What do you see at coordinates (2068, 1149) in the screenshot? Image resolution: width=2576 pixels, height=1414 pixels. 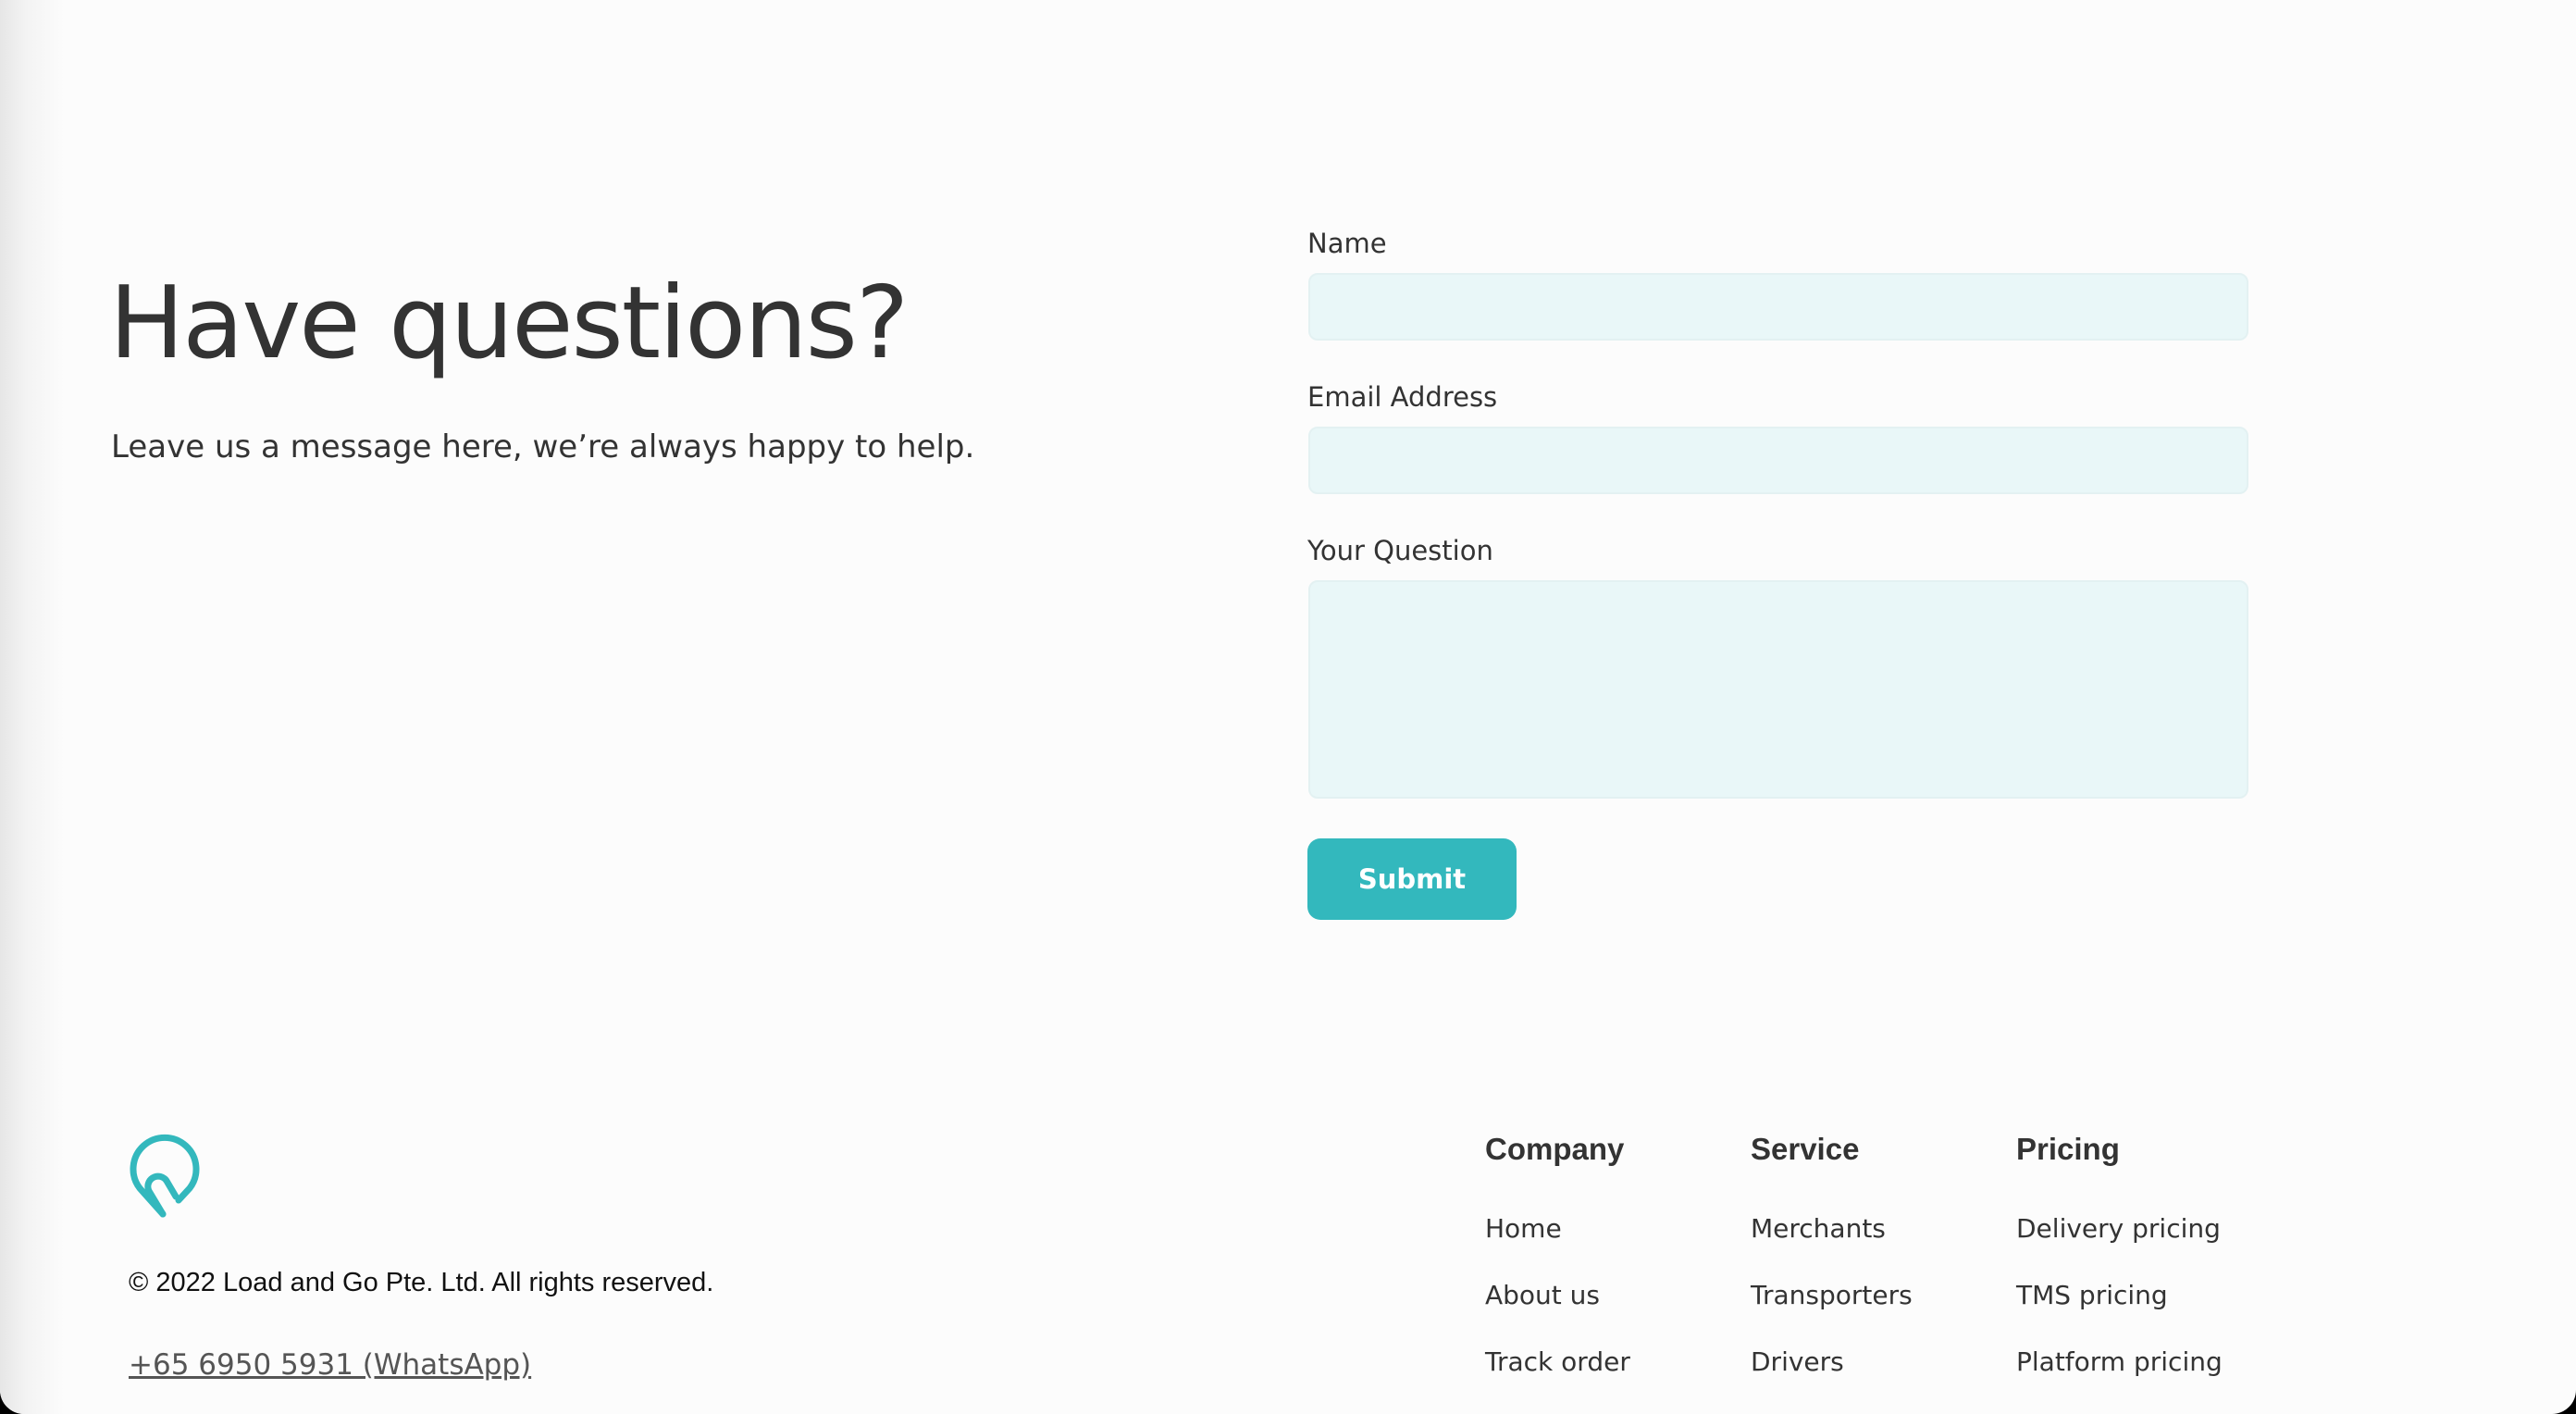 I see `footer-column-title: Pricing` at bounding box center [2068, 1149].